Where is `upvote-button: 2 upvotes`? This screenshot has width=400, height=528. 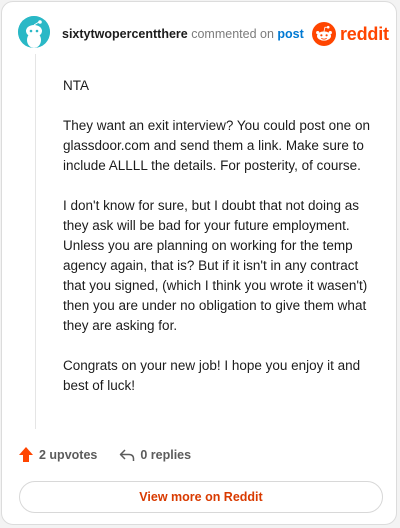 upvote-button: 2 upvotes is located at coordinates (57, 454).